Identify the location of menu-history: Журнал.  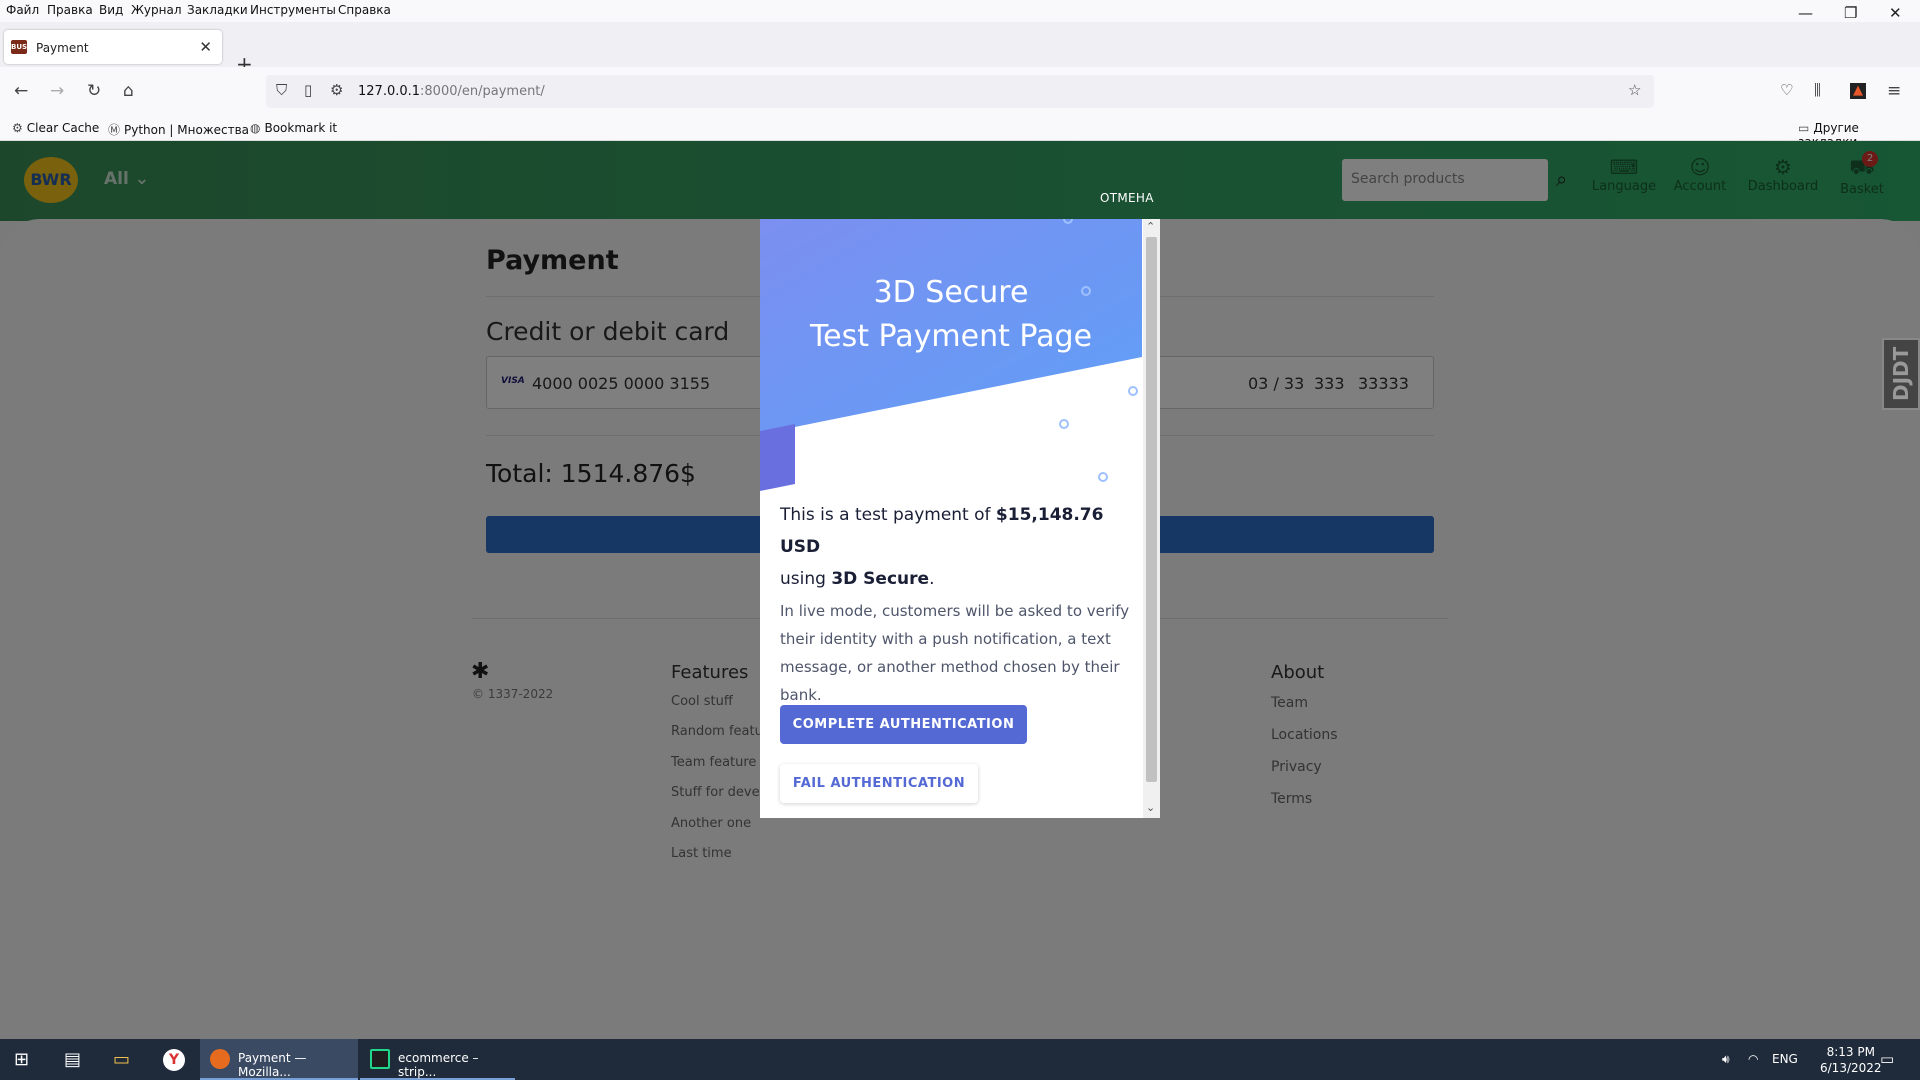
(156, 10).